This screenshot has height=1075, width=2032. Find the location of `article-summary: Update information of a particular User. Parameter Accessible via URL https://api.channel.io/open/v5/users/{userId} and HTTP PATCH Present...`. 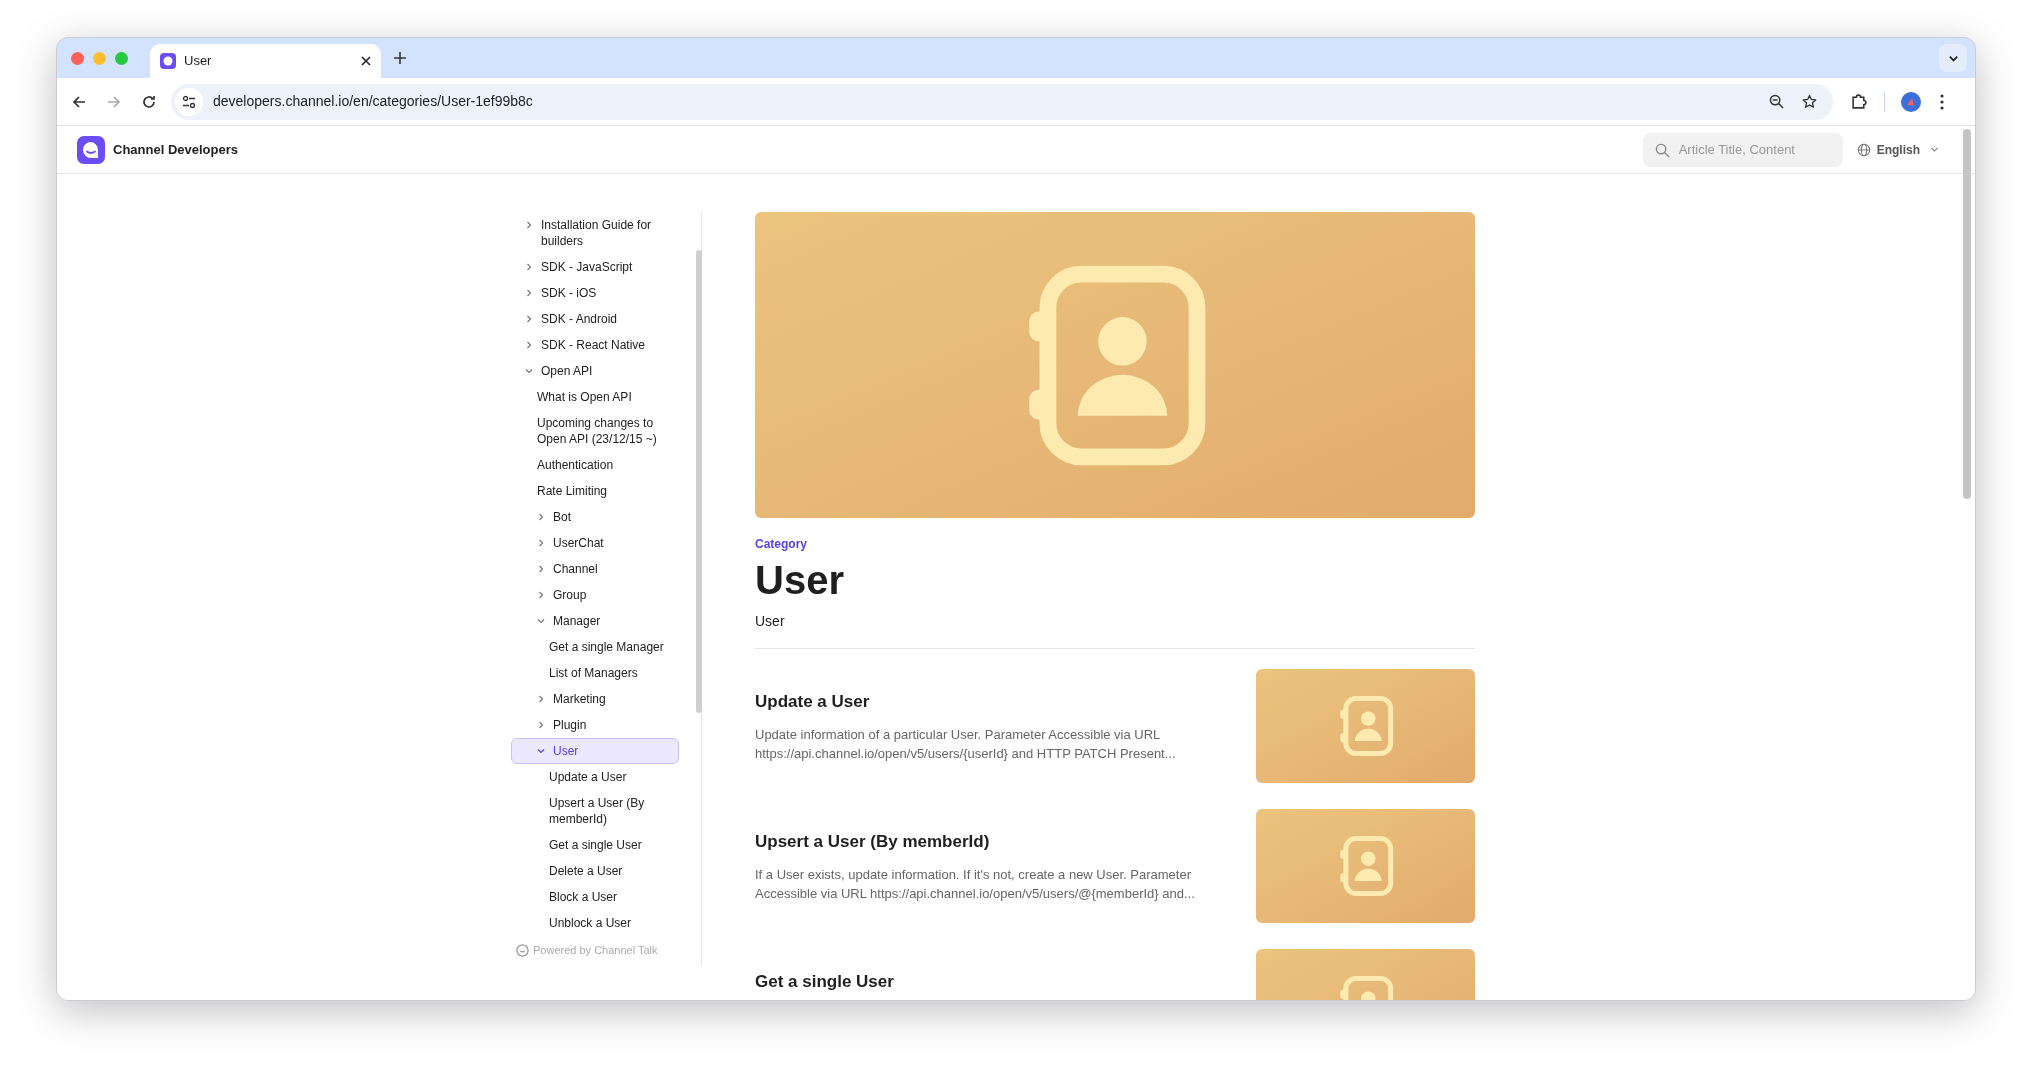

article-summary: Update information of a particular User. Parameter Accessible via URL https://api.channel.io/open/v5/users/{userId} and HTTP PATCH Present... is located at coordinates (966, 744).